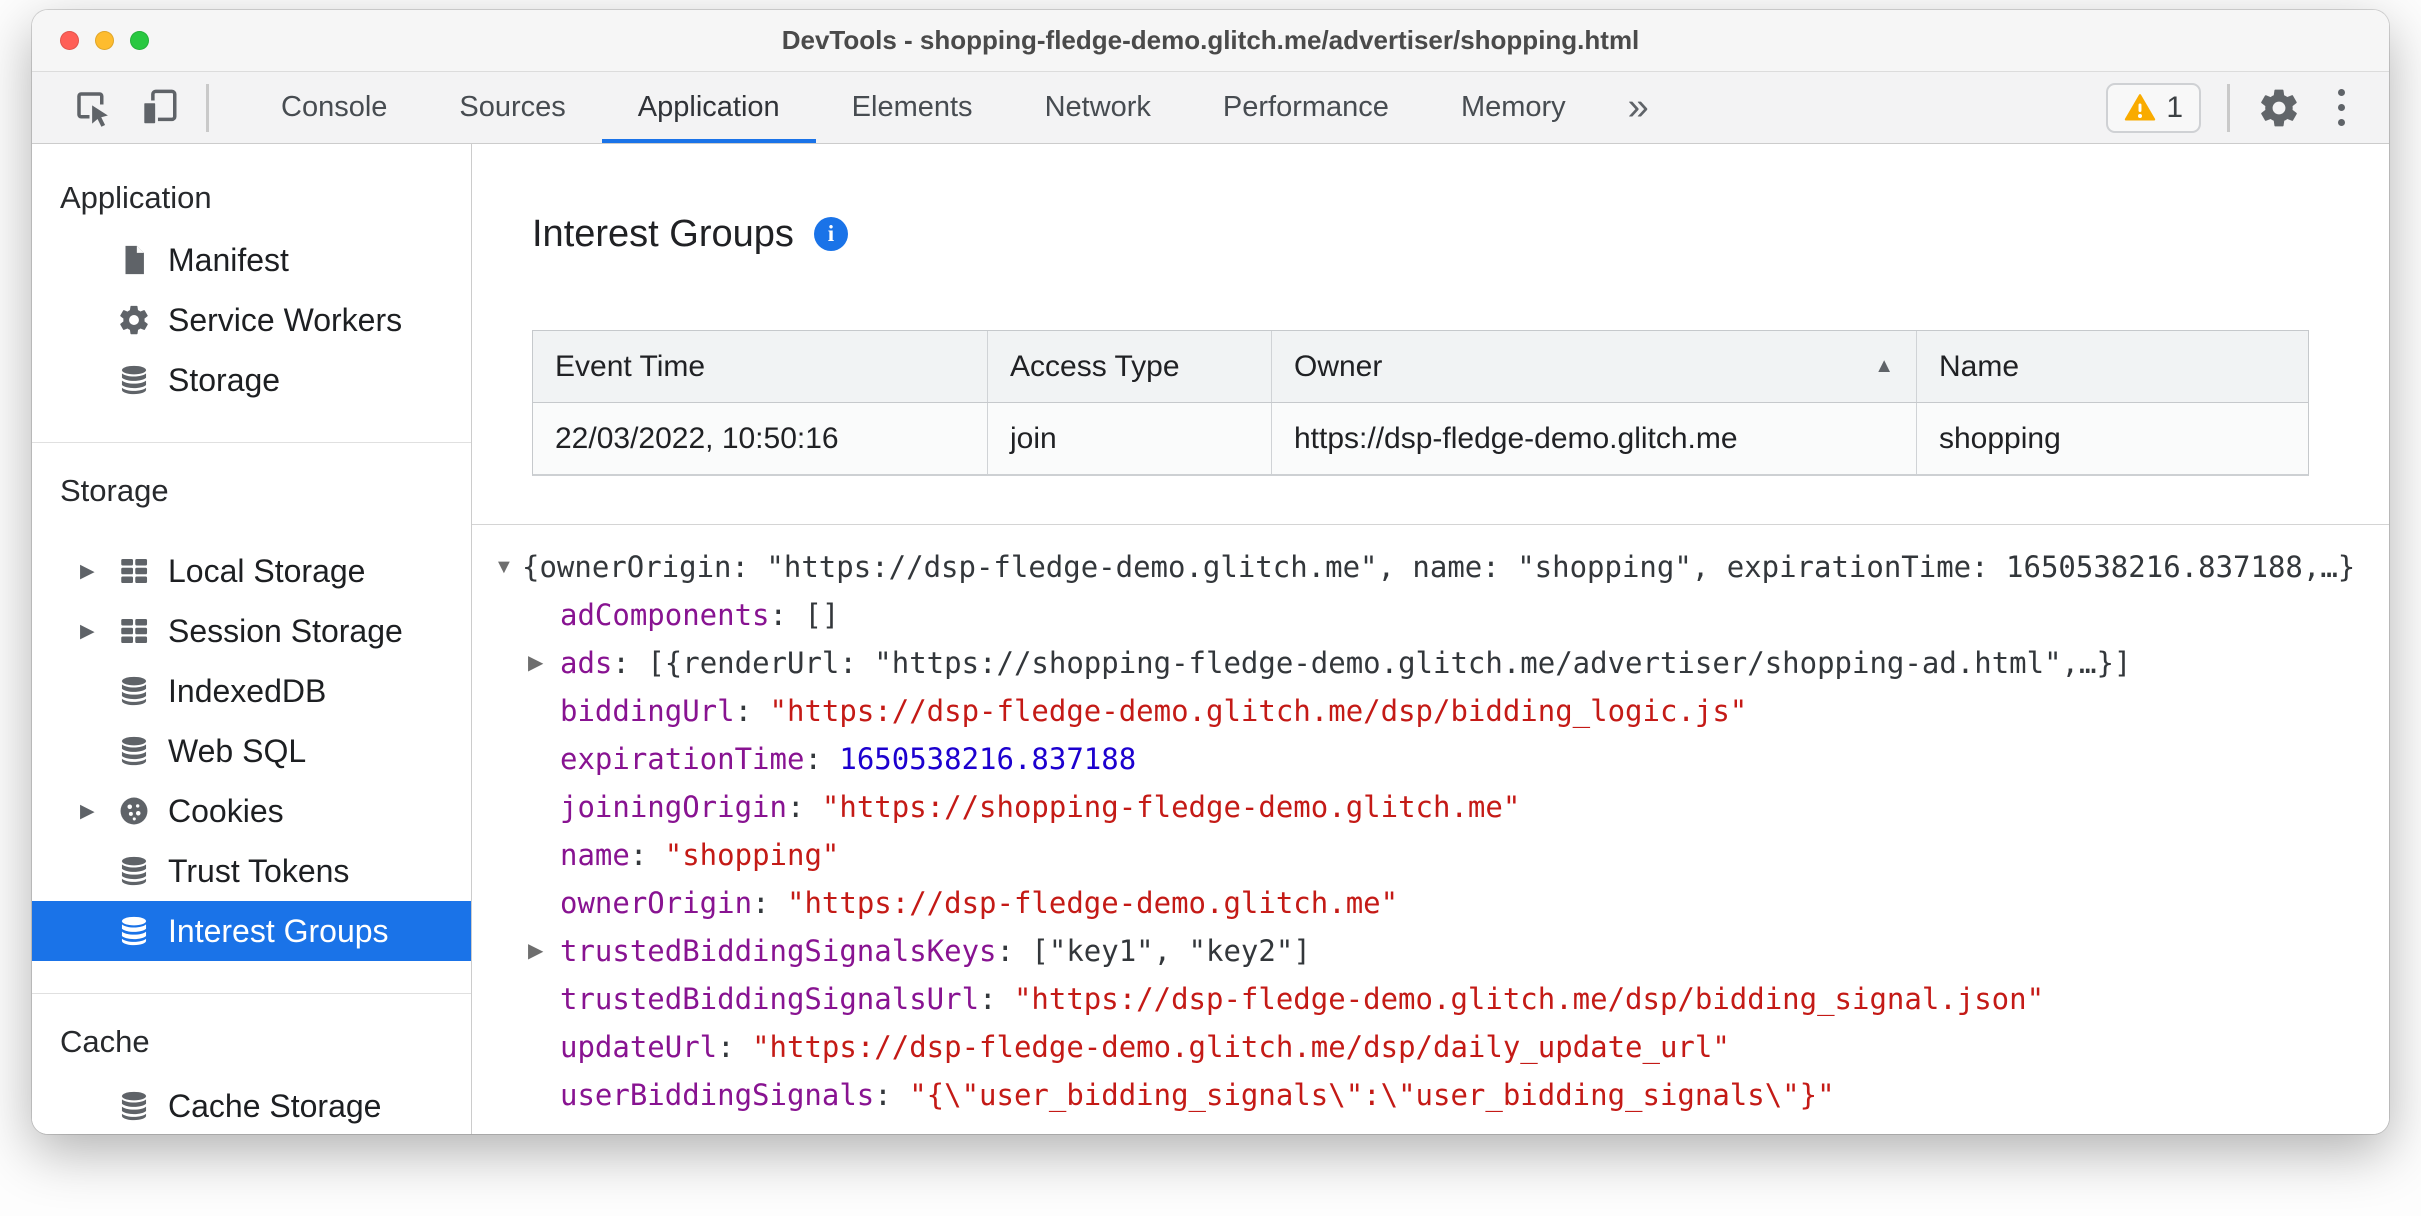 The image size is (2421, 1216). I want to click on sidebar-item-web-sql: Web SQL, so click(251, 751).